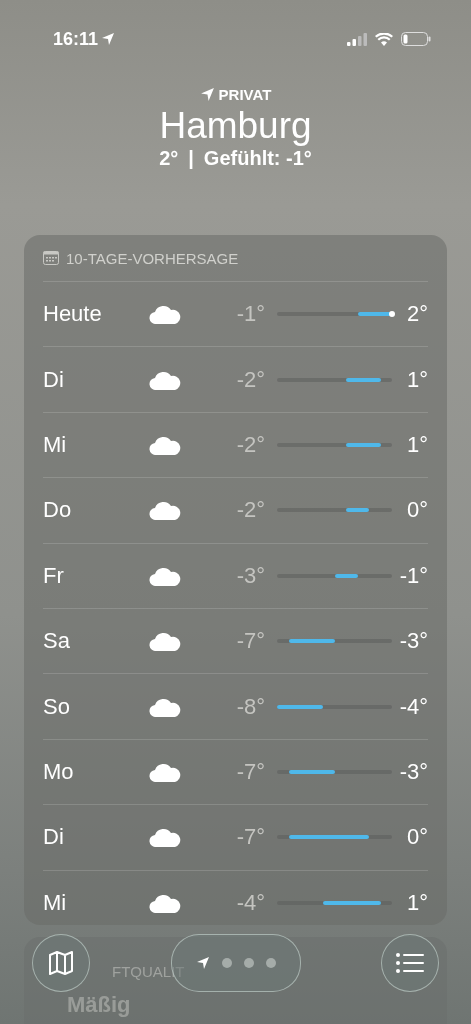 The height and width of the screenshot is (1024, 471). Describe the element at coordinates (76, 39) in the screenshot. I see `clock: 16:11` at that location.